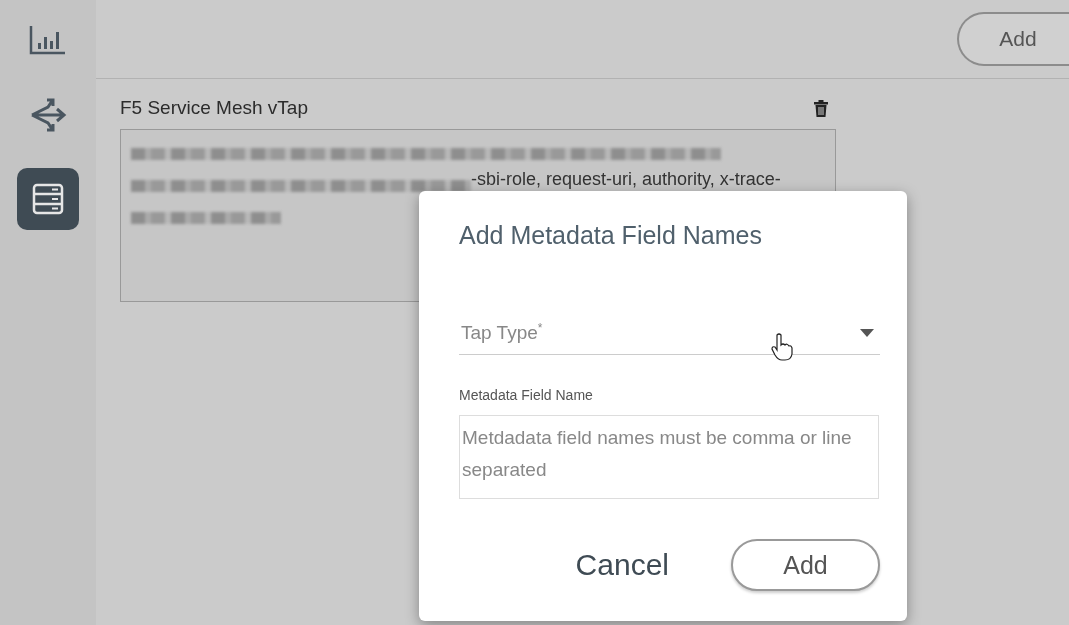 The width and height of the screenshot is (1069, 625). I want to click on field-label: Metadata Field Name, so click(526, 395).